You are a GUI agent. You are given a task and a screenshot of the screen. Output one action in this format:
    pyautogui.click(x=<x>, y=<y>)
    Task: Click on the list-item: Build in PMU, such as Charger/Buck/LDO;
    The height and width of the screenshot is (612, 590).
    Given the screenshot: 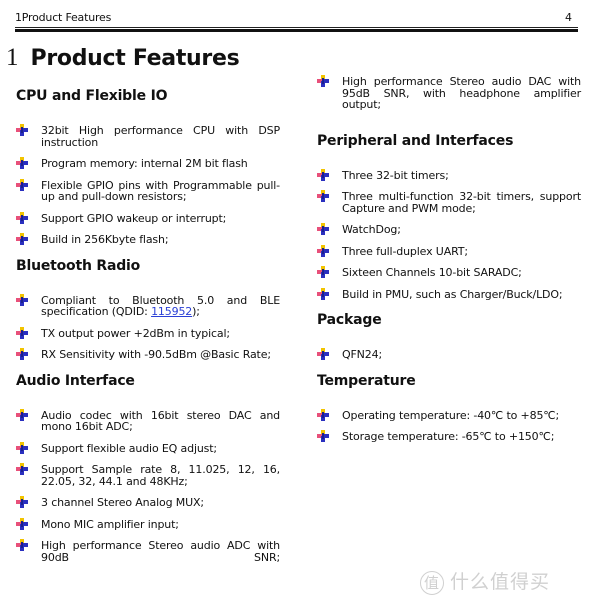 What is the action you would take?
    pyautogui.click(x=449, y=295)
    